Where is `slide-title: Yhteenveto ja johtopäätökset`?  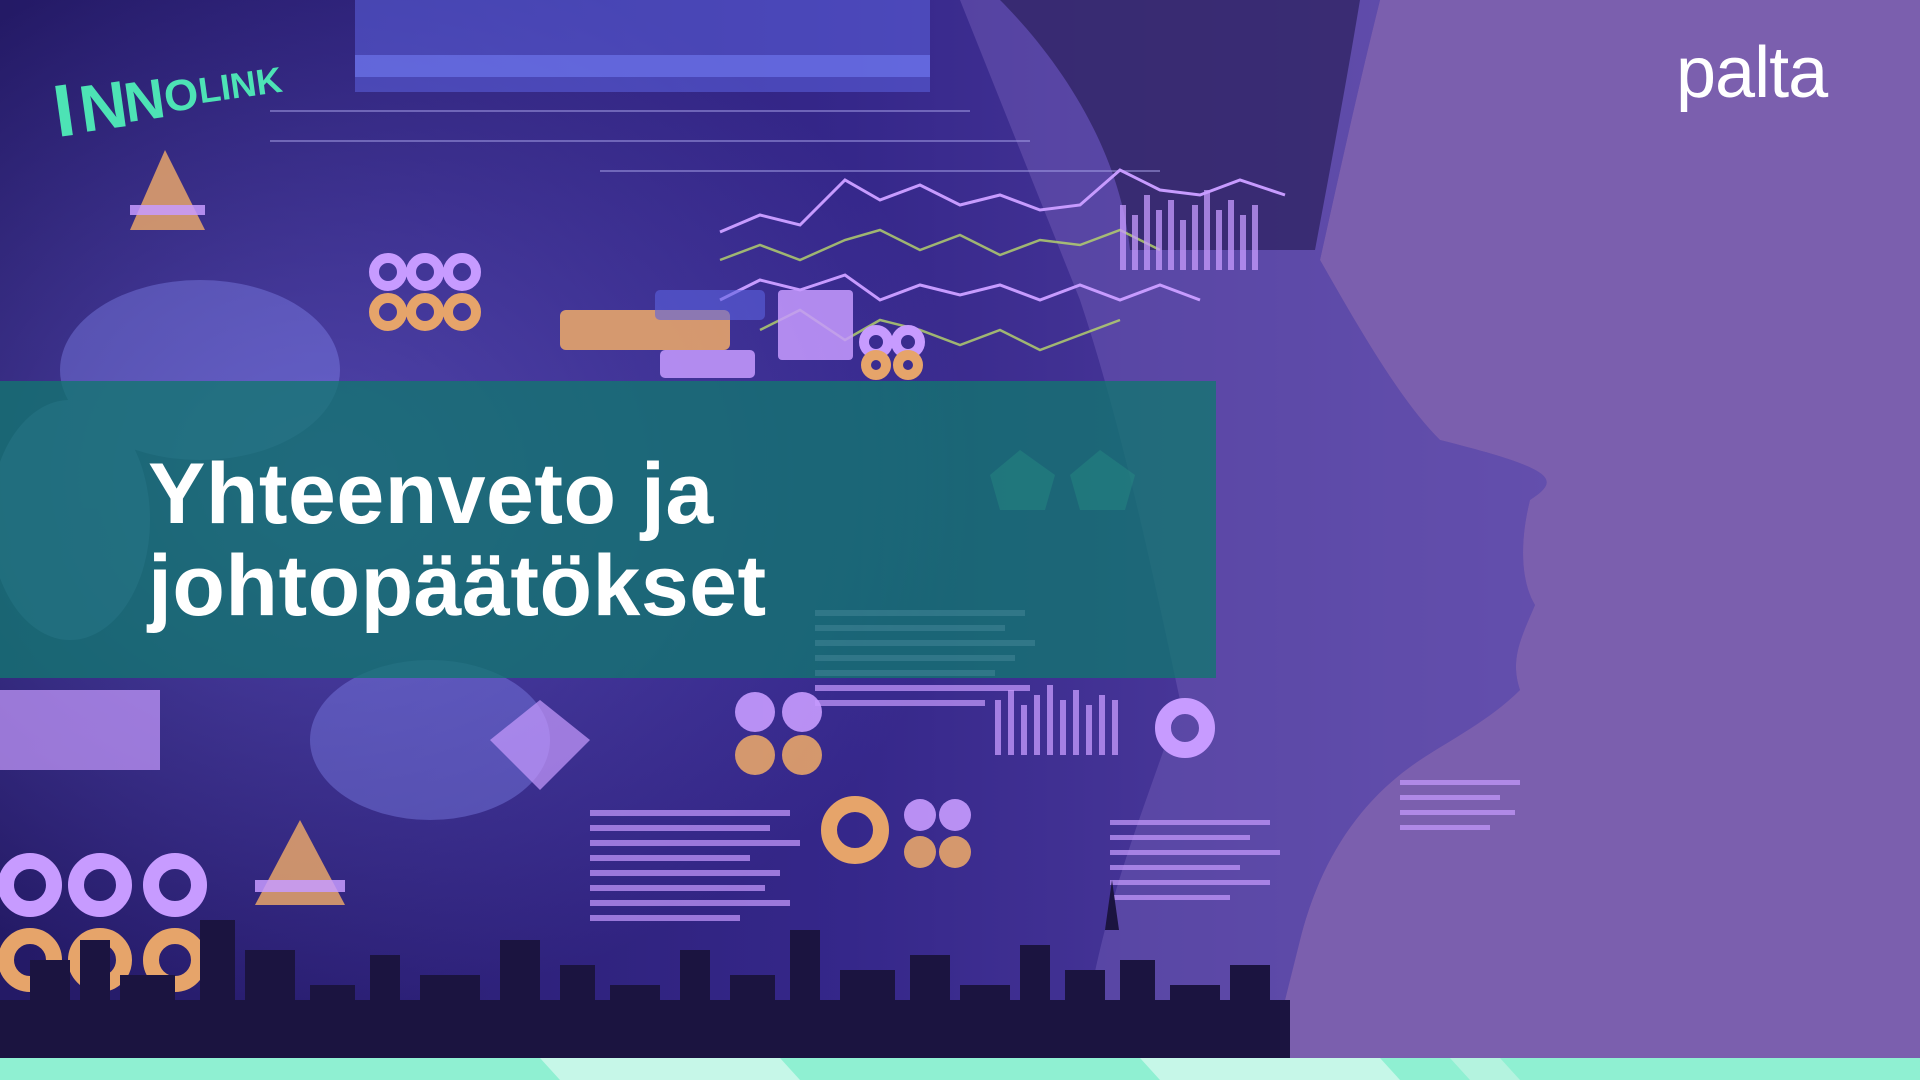 slide-title: Yhteenveto ja johtopäätökset is located at coordinates (648, 540).